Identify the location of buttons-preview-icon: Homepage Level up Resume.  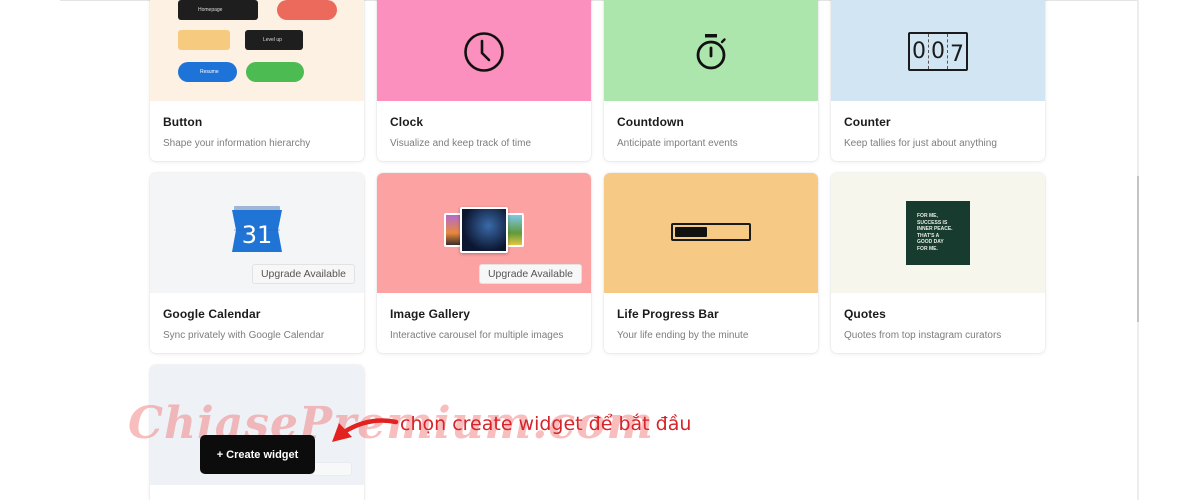
(257, 50).